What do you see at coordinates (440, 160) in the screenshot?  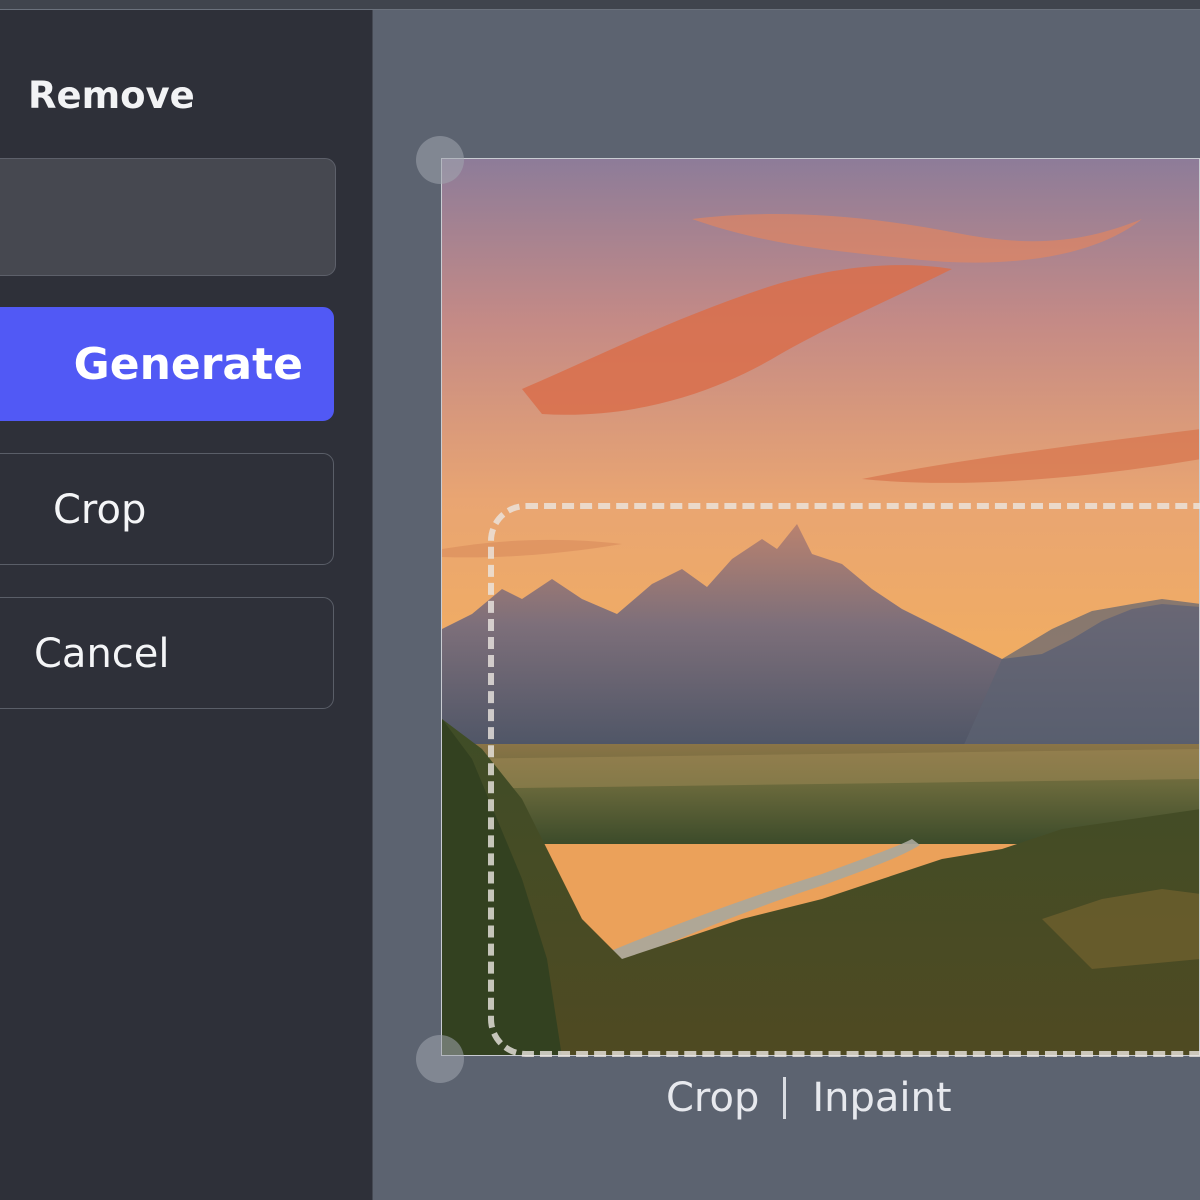 I see `crop-handle-top-left` at bounding box center [440, 160].